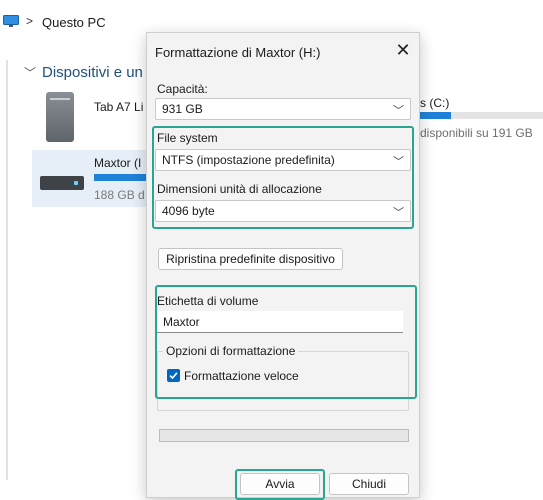 The height and width of the screenshot is (500, 543). What do you see at coordinates (30, 21) in the screenshot?
I see `breadcrumb-chevron-icon: >` at bounding box center [30, 21].